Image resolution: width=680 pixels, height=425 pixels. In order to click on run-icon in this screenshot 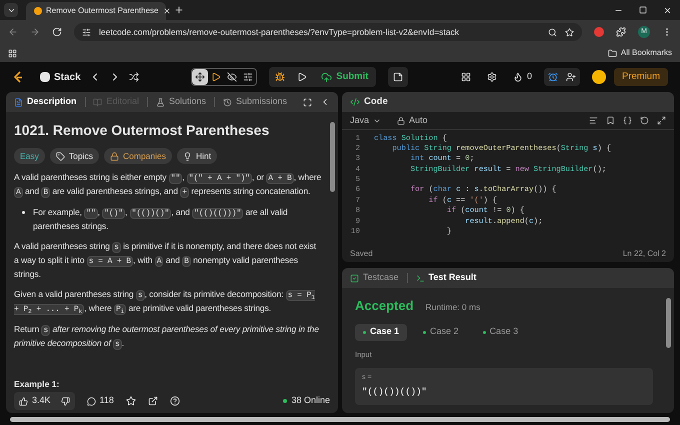, I will do `click(302, 77)`.